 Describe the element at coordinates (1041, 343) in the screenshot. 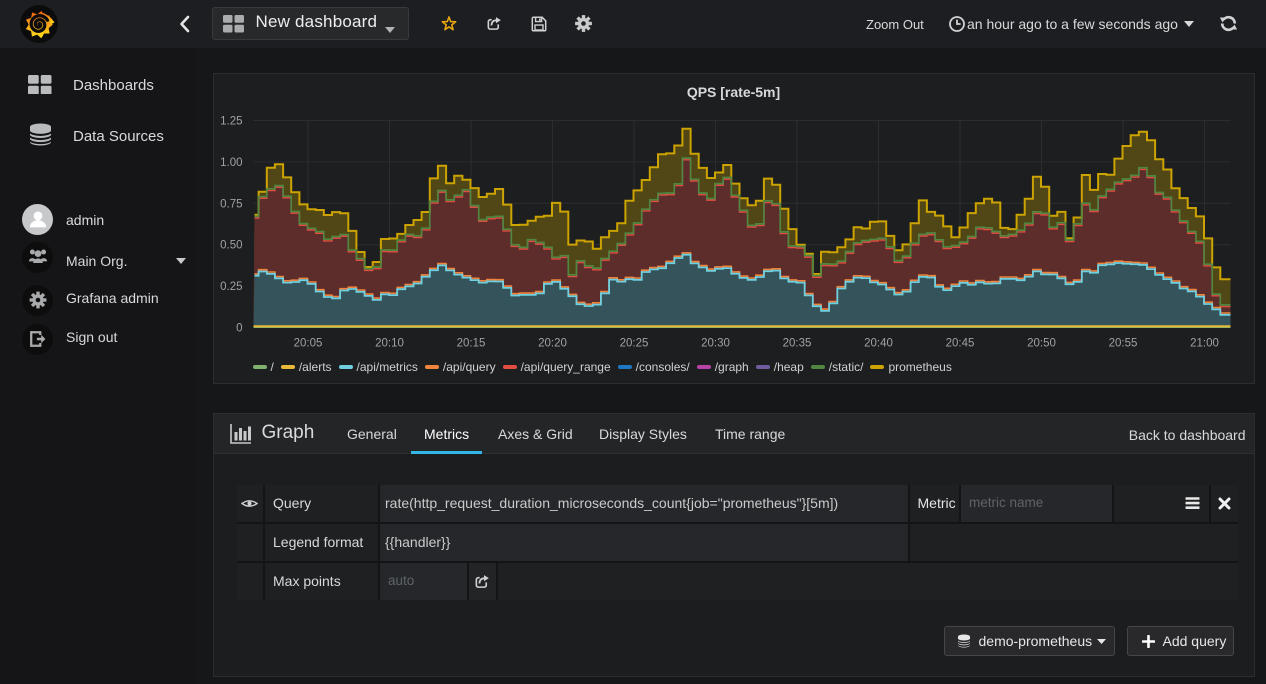

I see `svg-text: 20:50` at that location.